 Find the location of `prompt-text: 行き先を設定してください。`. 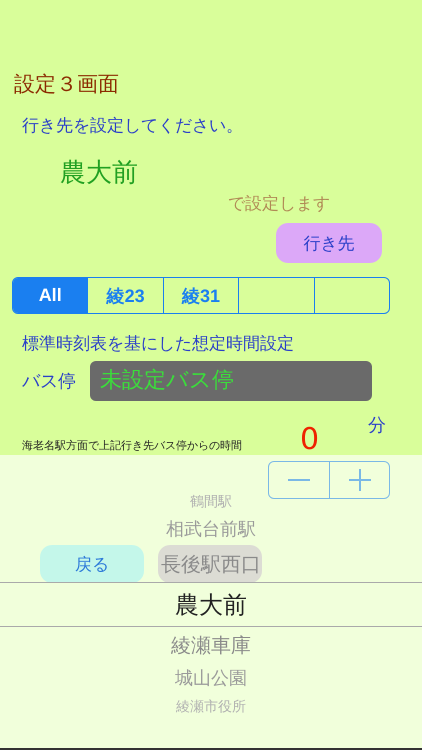

prompt-text: 行き先を設定してください。 is located at coordinates (133, 126).